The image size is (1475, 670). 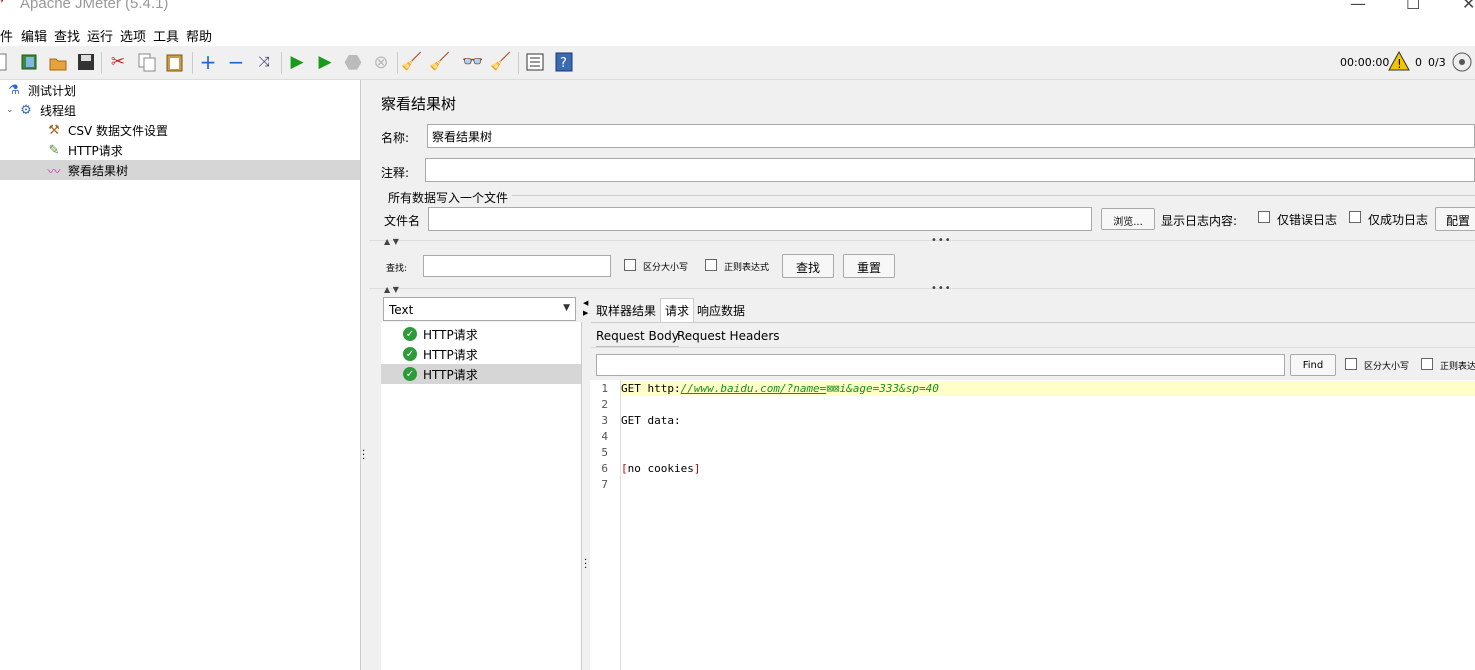 What do you see at coordinates (711, 265) in the screenshot?
I see `regex-checkbox` at bounding box center [711, 265].